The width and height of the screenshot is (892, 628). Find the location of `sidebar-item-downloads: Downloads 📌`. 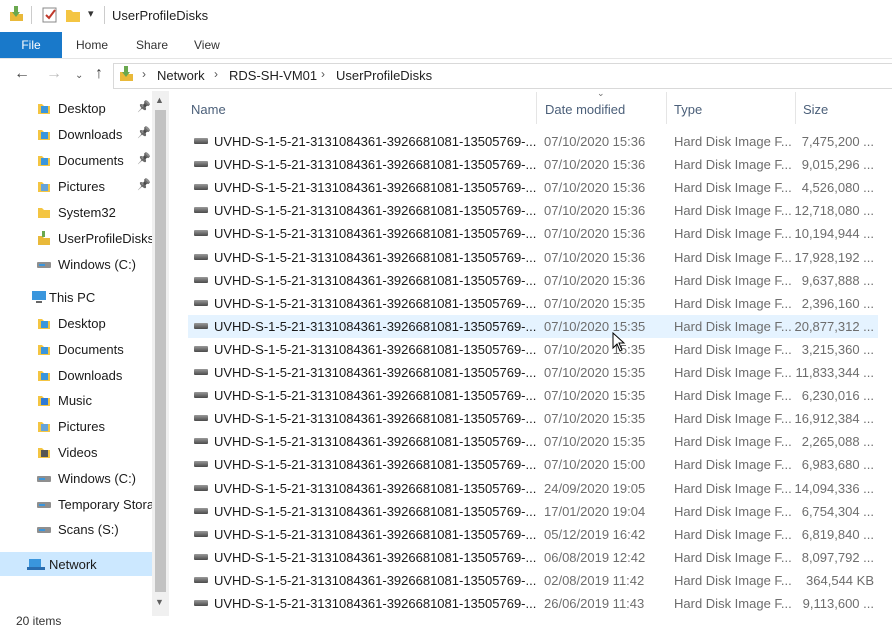

sidebar-item-downloads: Downloads 📌 is located at coordinates (76, 134).